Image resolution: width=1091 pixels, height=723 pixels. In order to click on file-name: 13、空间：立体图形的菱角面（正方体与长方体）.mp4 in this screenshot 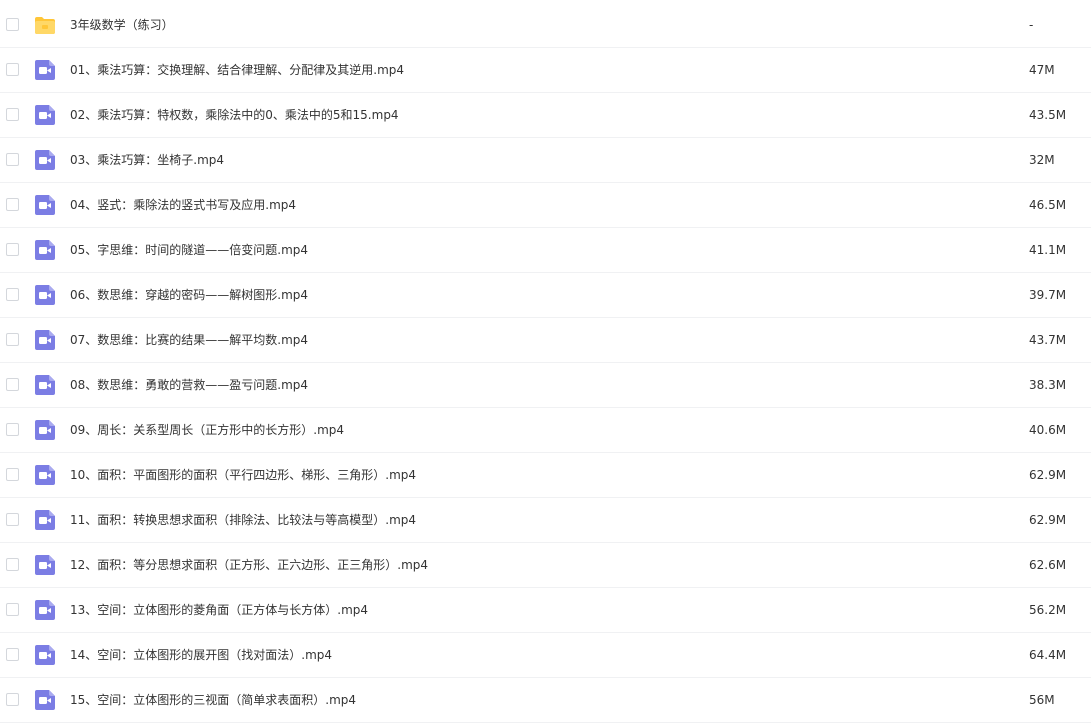, I will do `click(219, 610)`.